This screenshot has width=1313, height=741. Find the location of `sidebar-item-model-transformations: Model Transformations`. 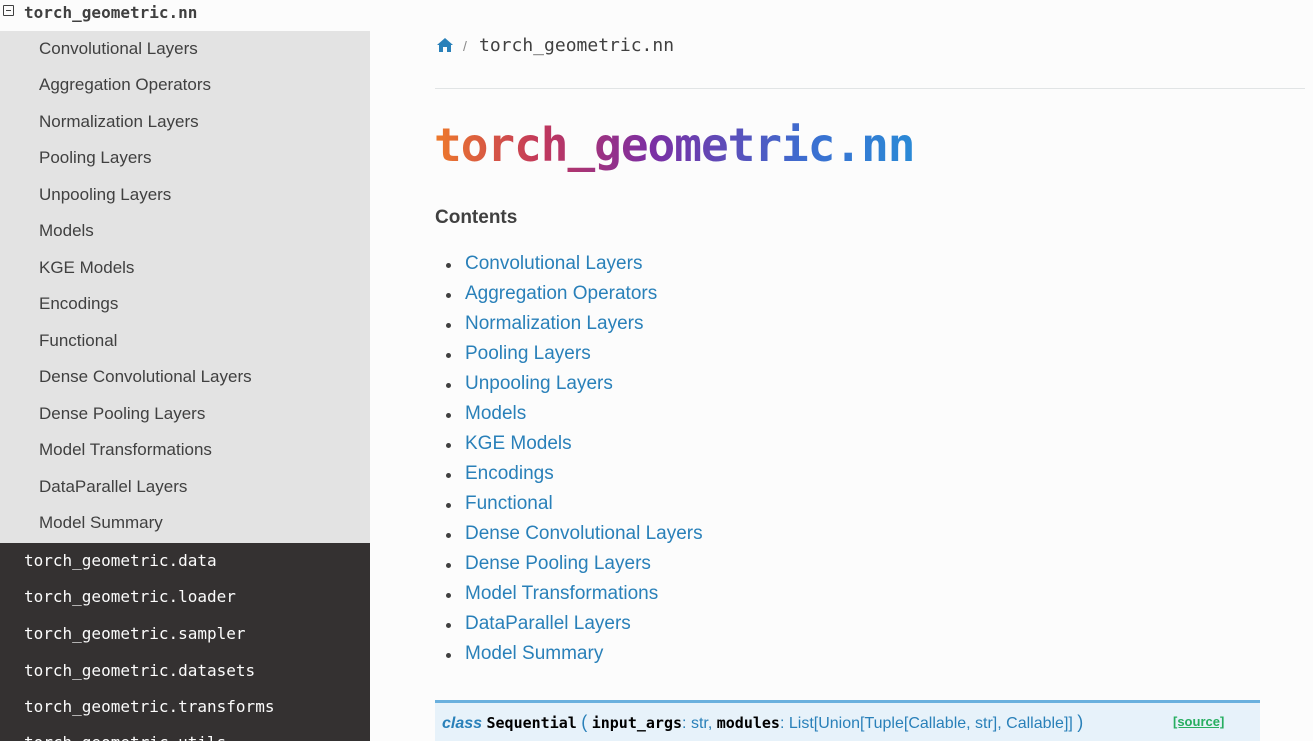

sidebar-item-model-transformations: Model Transformations is located at coordinates (125, 450).